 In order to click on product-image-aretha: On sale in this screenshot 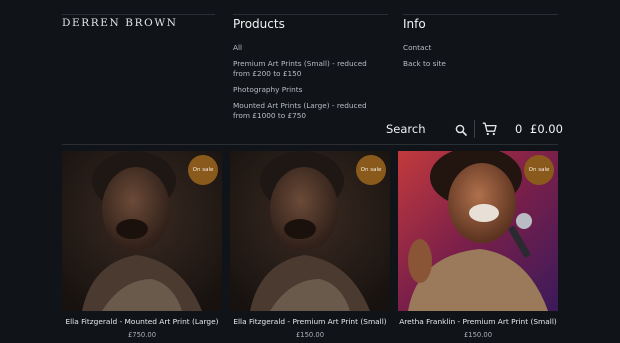, I will do `click(478, 231)`.